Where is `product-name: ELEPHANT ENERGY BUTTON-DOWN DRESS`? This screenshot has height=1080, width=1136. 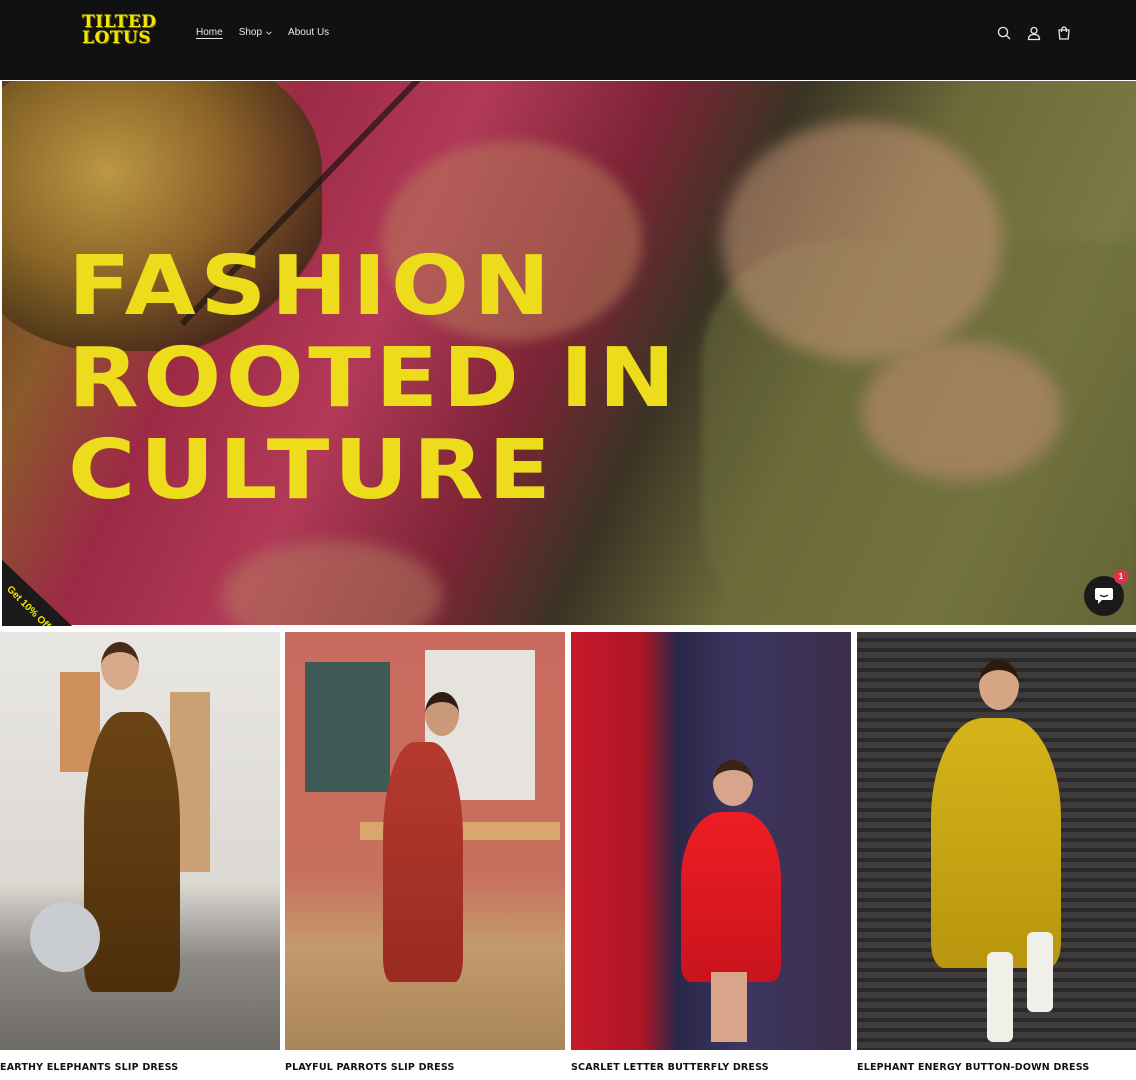
product-name: ELEPHANT ENERGY BUTTON-DOWN DRESS is located at coordinates (996, 1067).